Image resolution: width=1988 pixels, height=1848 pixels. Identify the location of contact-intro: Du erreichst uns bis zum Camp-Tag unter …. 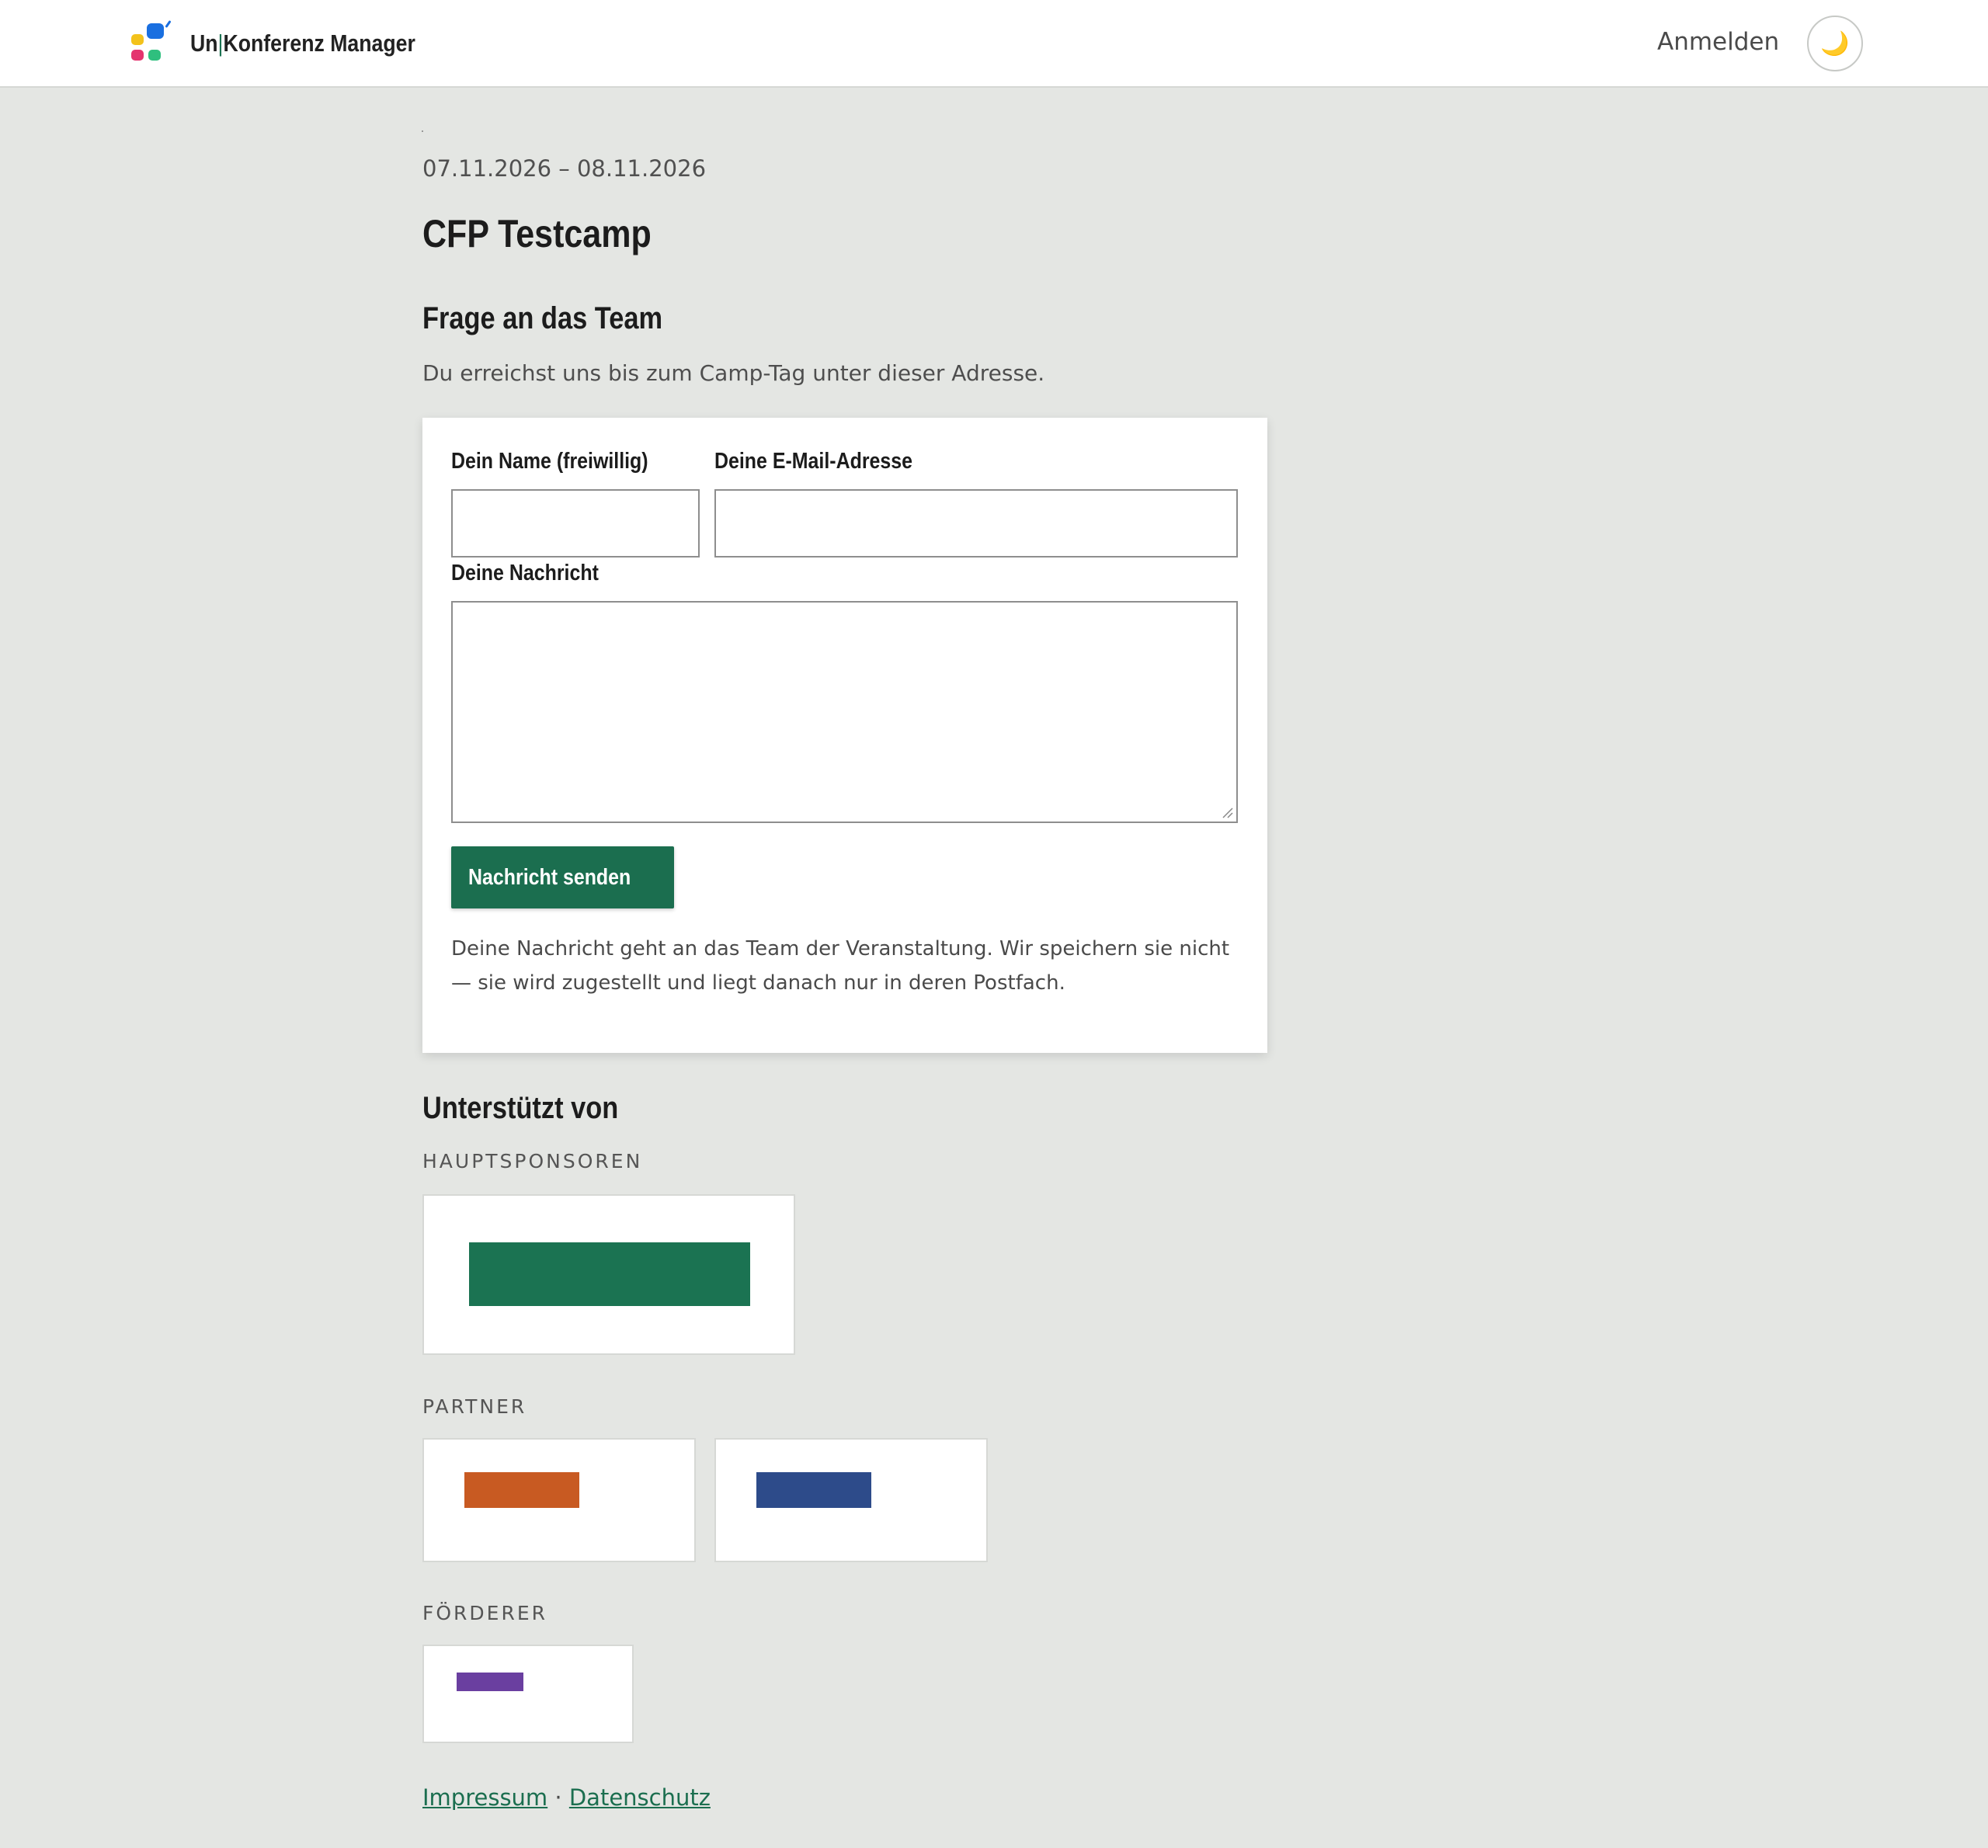
(733, 373).